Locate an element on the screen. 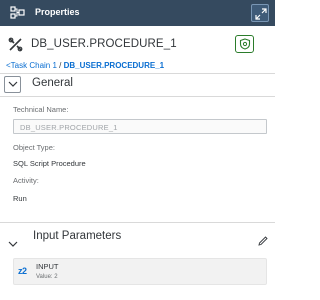  breadcrumb-parent-link: <Task Chain 1 is located at coordinates (31, 65).